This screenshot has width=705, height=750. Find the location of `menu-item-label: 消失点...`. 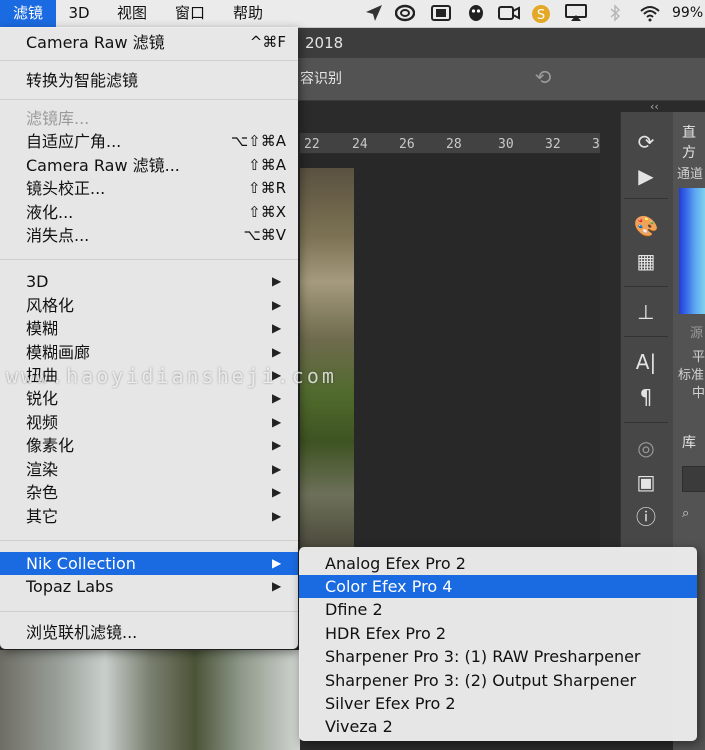

menu-item-label: 消失点... is located at coordinates (58, 235).